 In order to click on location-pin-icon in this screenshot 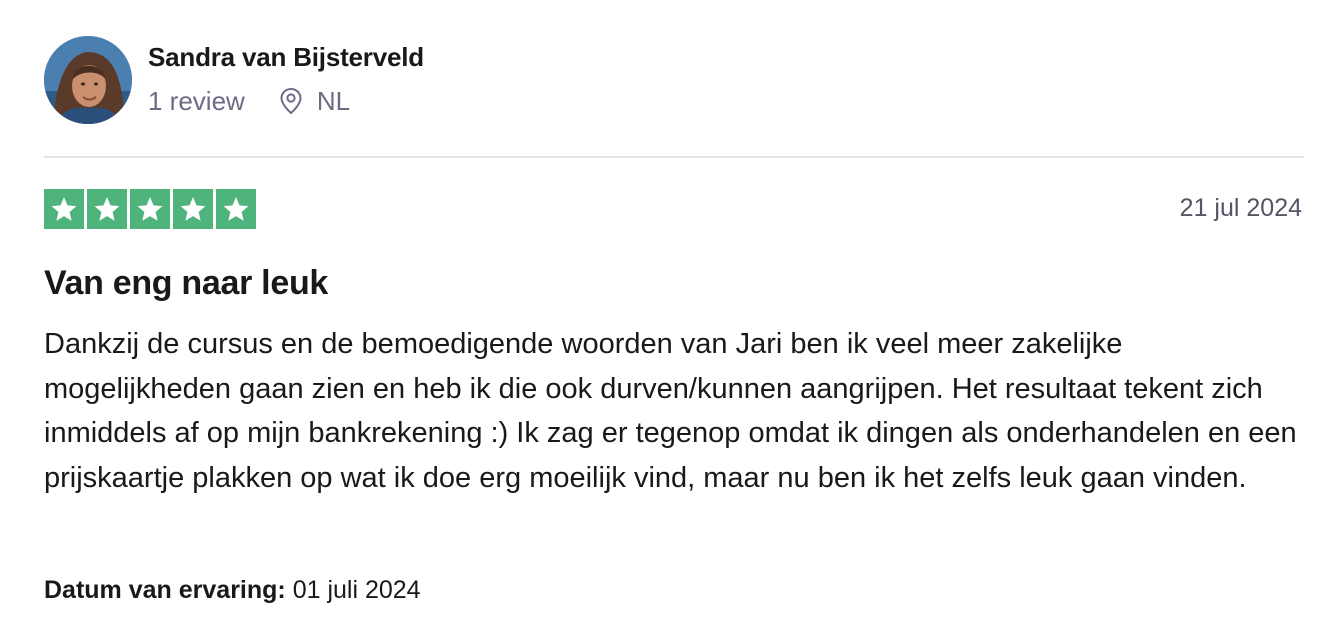, I will do `click(291, 101)`.